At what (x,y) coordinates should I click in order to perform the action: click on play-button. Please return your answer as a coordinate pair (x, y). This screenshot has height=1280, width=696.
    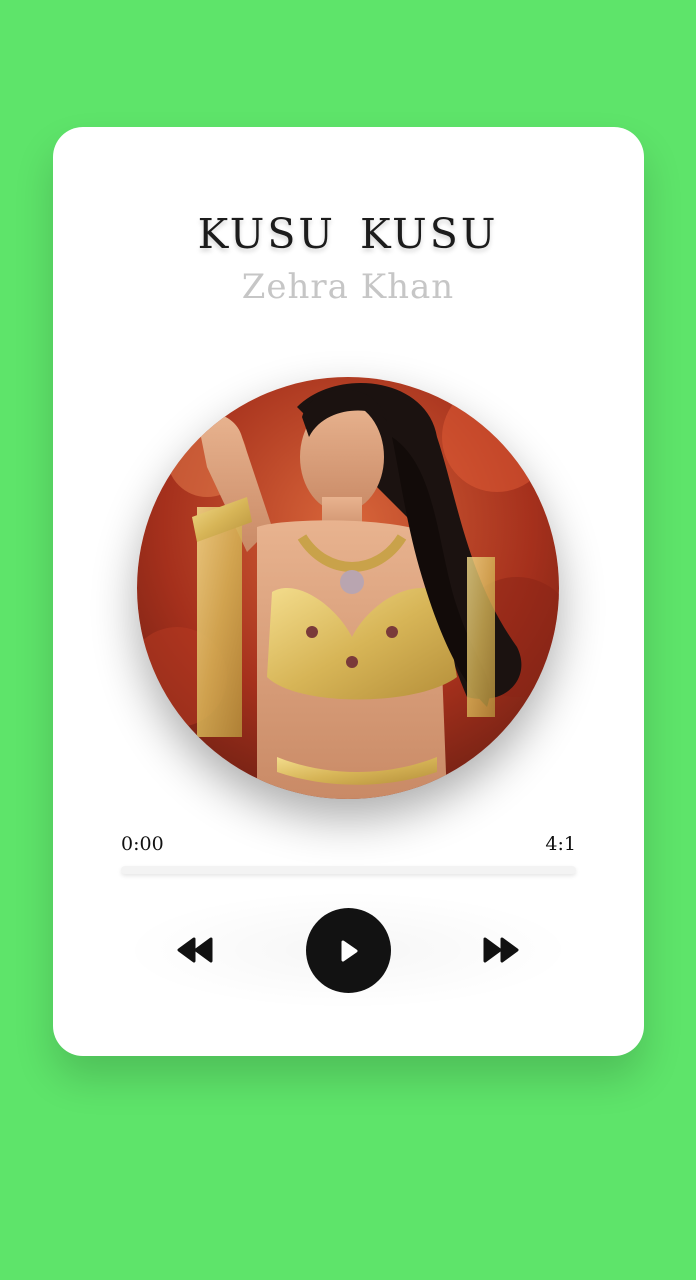
    Looking at the image, I should click on (348, 950).